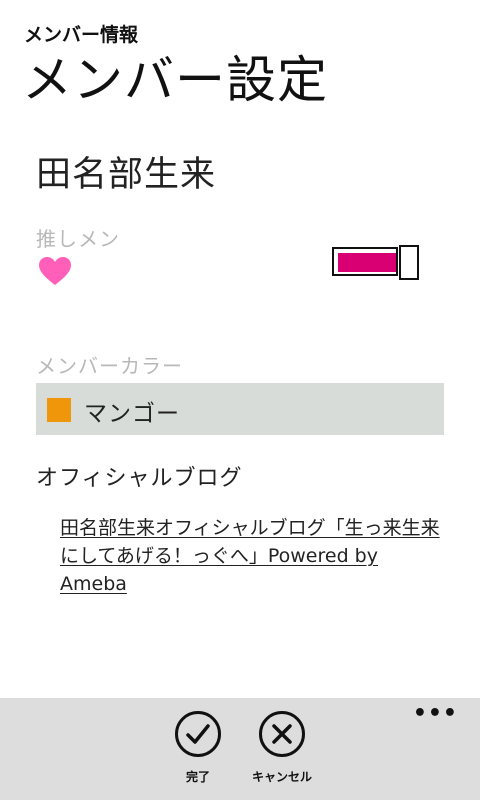  What do you see at coordinates (126, 175) in the screenshot?
I see `member-name: 田名部生来` at bounding box center [126, 175].